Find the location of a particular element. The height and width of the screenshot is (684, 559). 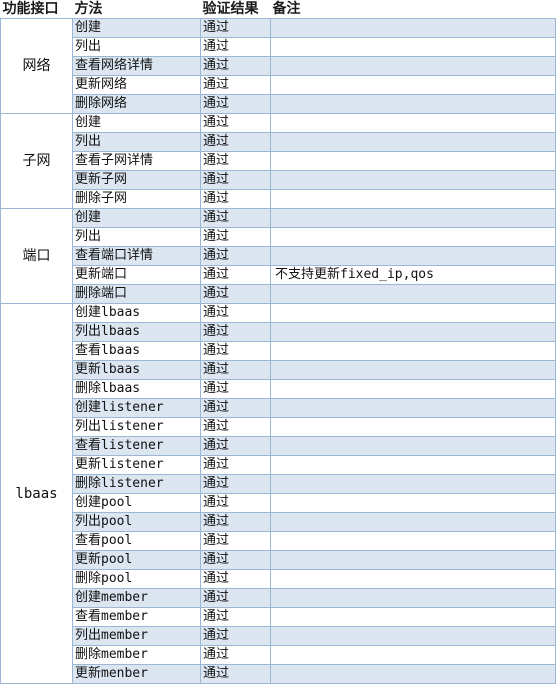

header-note: 备注 is located at coordinates (413, 9).